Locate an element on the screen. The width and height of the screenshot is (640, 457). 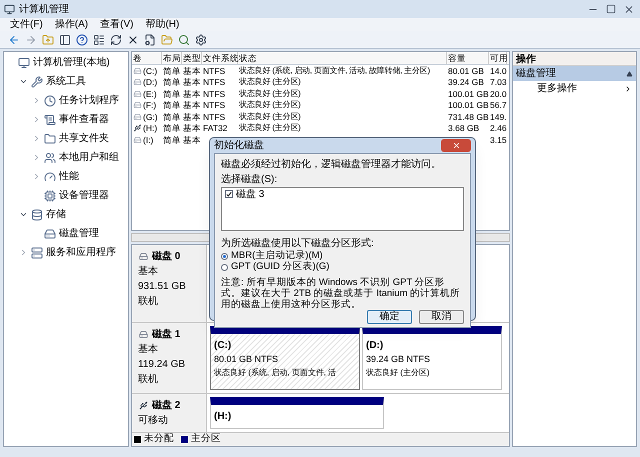
tree-item: 性能 is located at coordinates (69, 176).